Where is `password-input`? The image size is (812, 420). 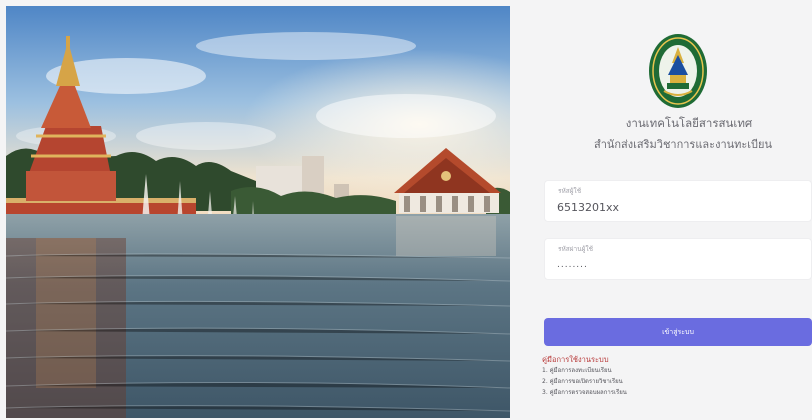 password-input is located at coordinates (677, 265).